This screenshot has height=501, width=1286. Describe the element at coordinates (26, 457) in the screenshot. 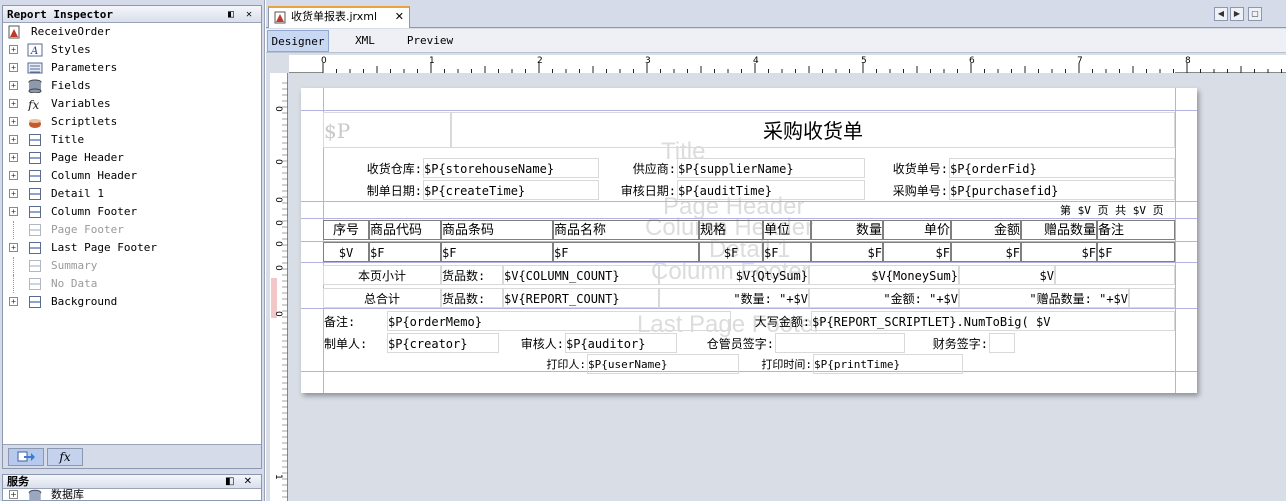

I see `arrow-tab-button` at that location.